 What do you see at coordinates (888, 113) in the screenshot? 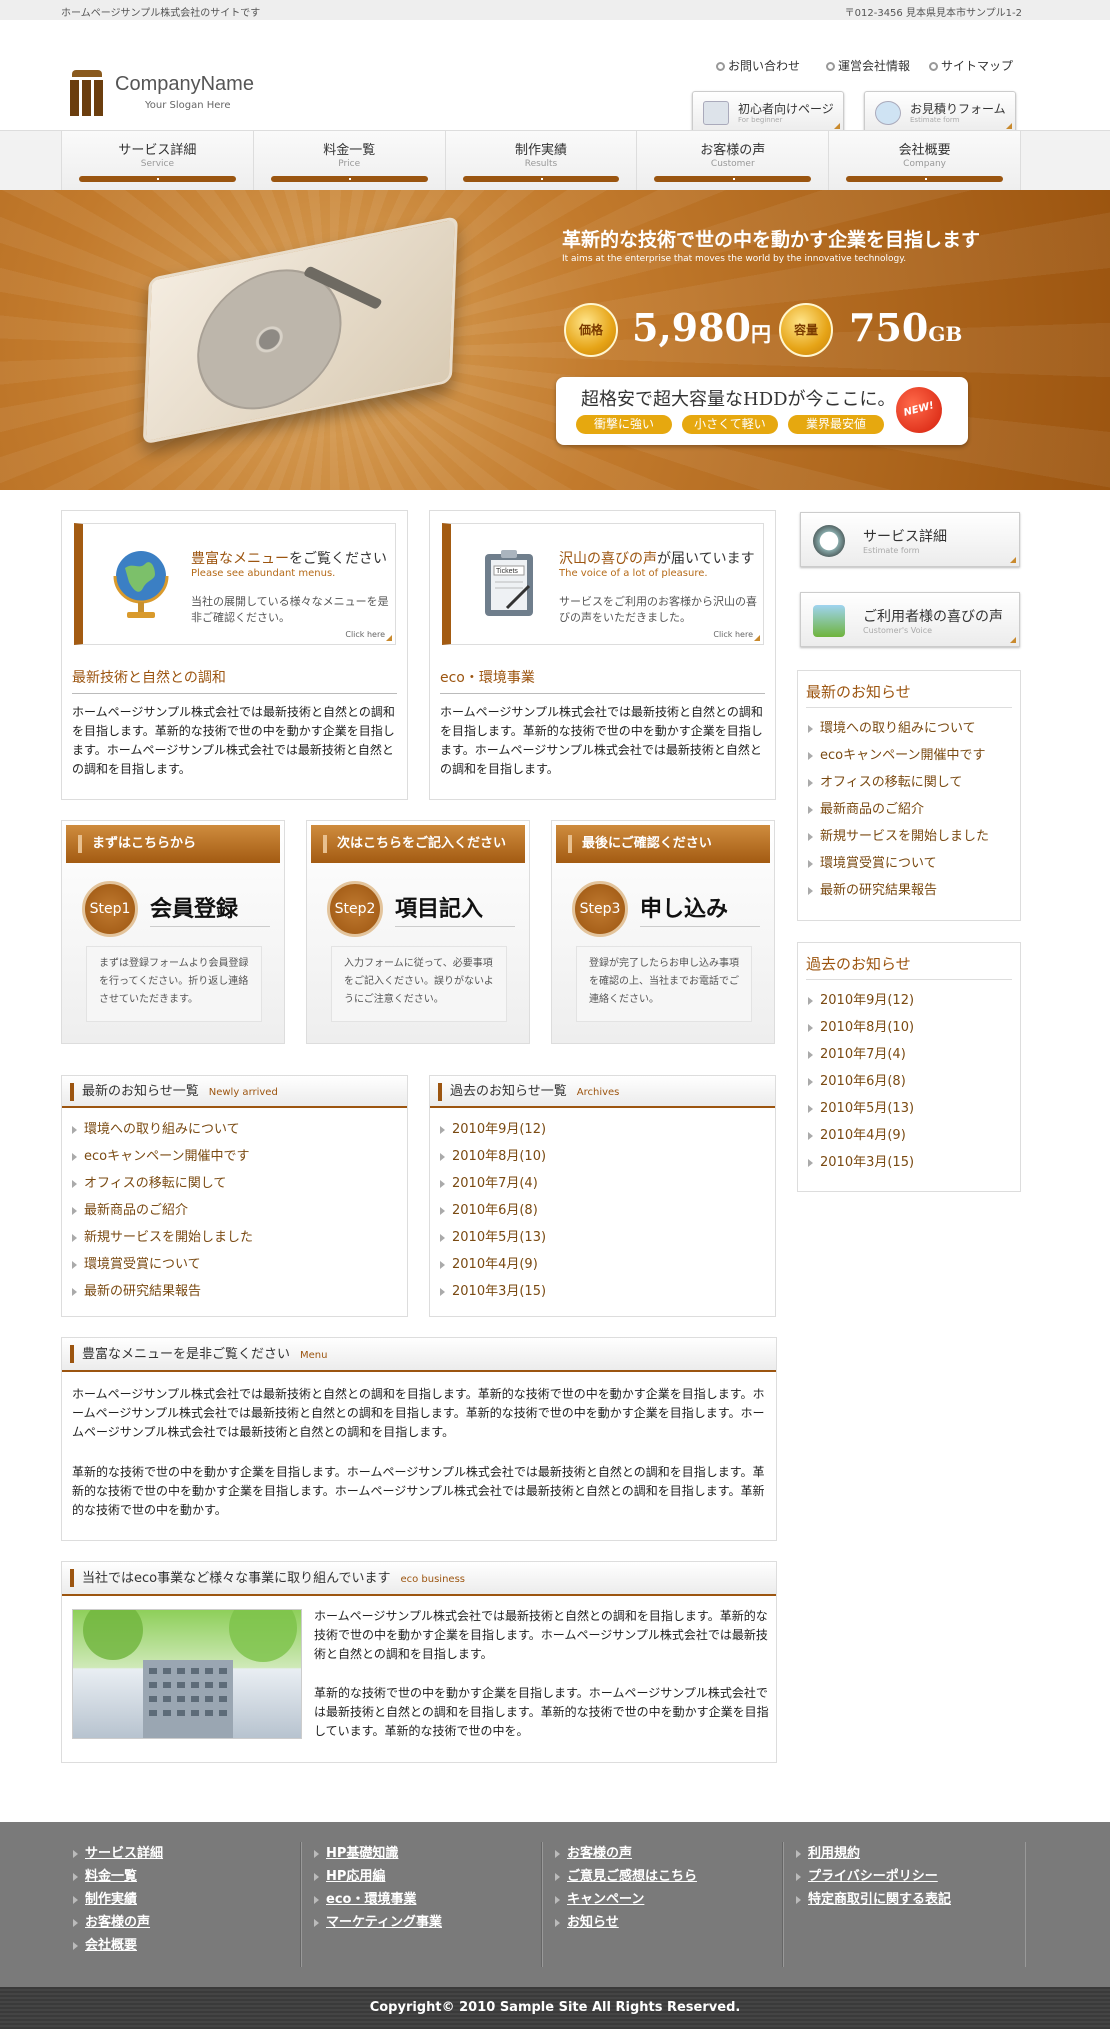
I see `magnifier-icon` at bounding box center [888, 113].